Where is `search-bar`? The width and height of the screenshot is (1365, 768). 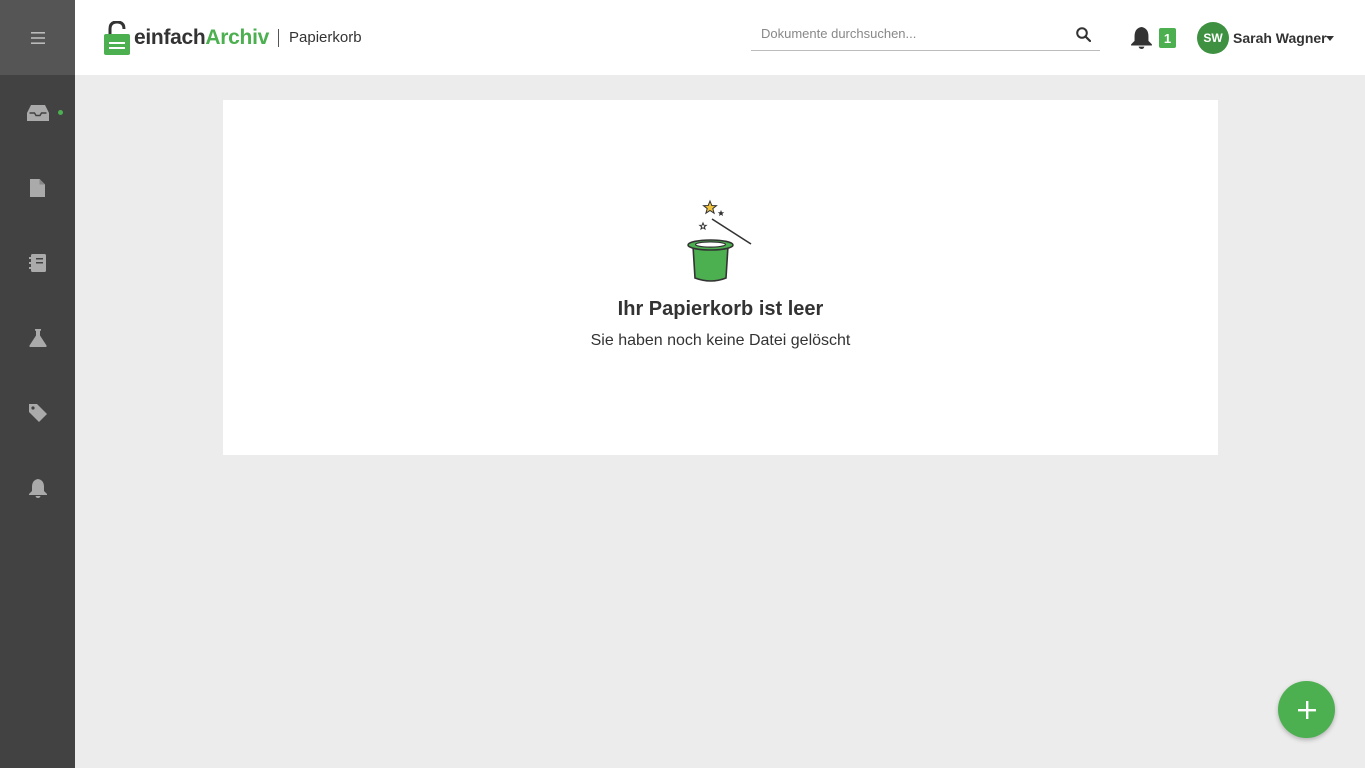 search-bar is located at coordinates (925, 36).